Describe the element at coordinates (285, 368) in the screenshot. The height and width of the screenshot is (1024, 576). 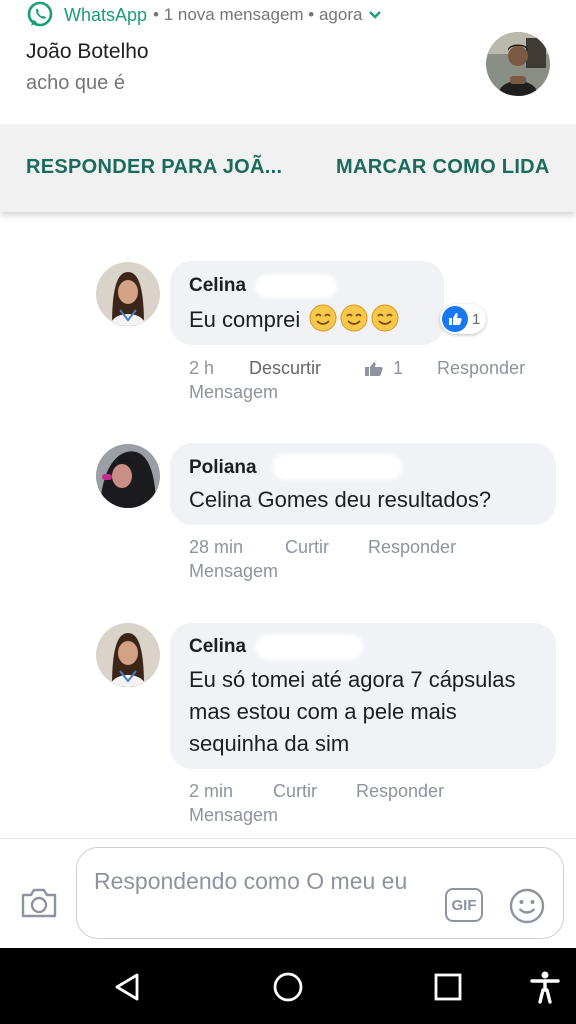
I see `unlike-button: Descurtir` at that location.